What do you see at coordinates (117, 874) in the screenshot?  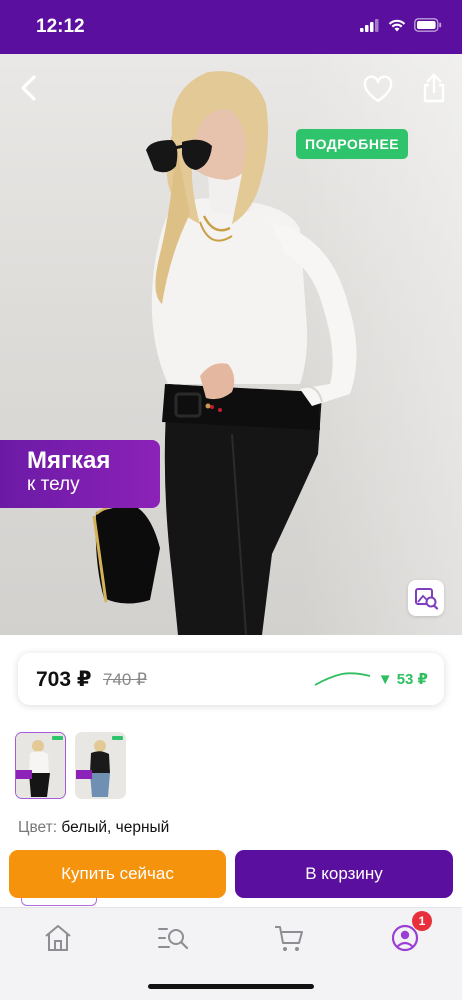 I see `buy-now-button: Купить сейчас` at bounding box center [117, 874].